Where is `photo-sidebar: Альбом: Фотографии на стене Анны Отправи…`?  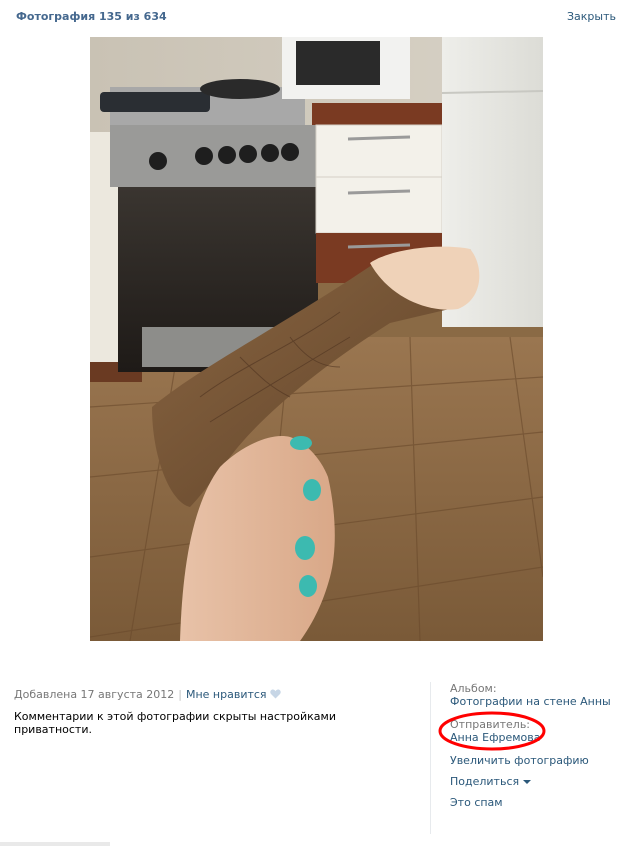
photo-sidebar: Альбом: Фотографии на стене Анны Отправи… is located at coordinates (525, 758).